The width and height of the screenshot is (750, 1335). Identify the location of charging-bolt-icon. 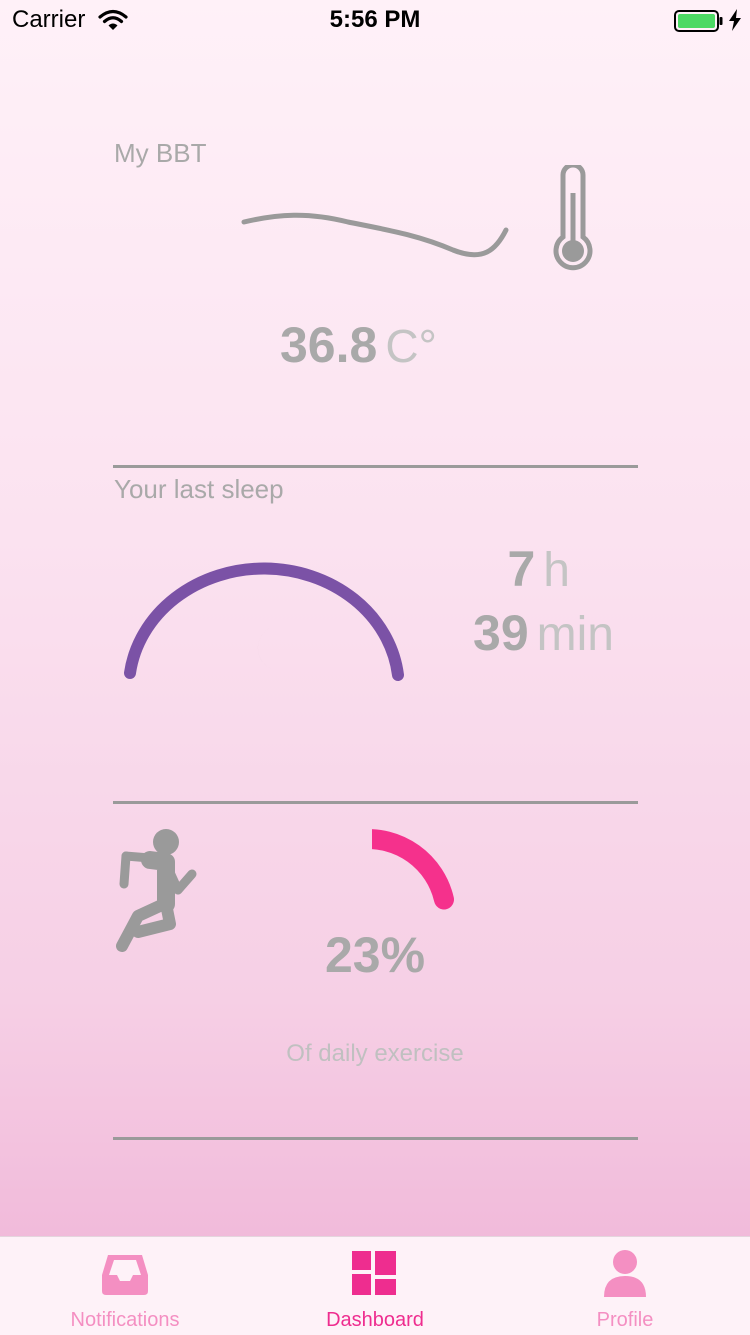
(735, 20).